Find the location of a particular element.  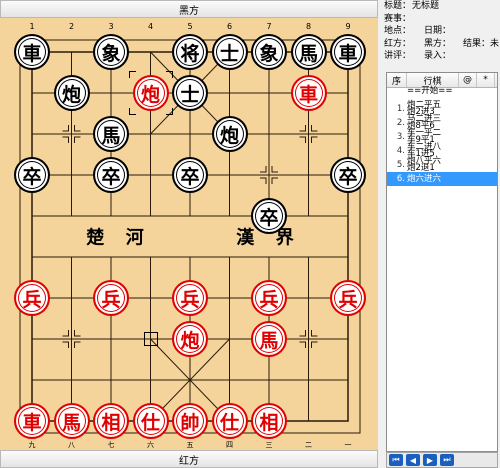

black-piece: 将 is located at coordinates (190, 52).